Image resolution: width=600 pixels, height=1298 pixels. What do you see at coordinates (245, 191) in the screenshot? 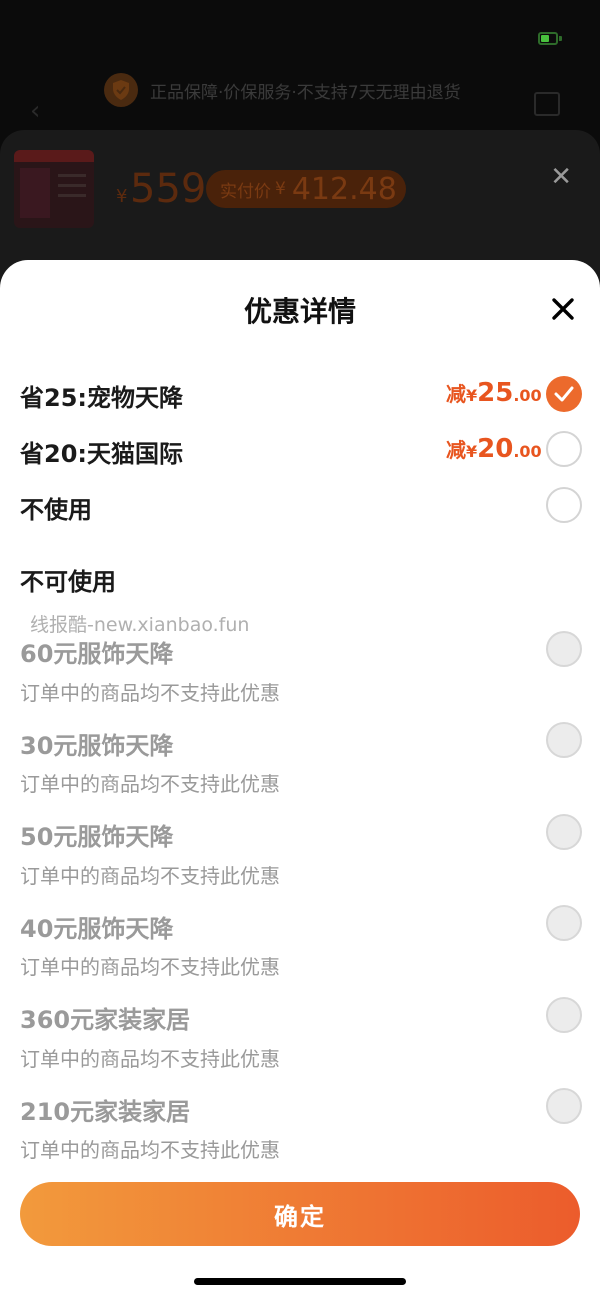
I see `paid-price-label: 实付价` at bounding box center [245, 191].